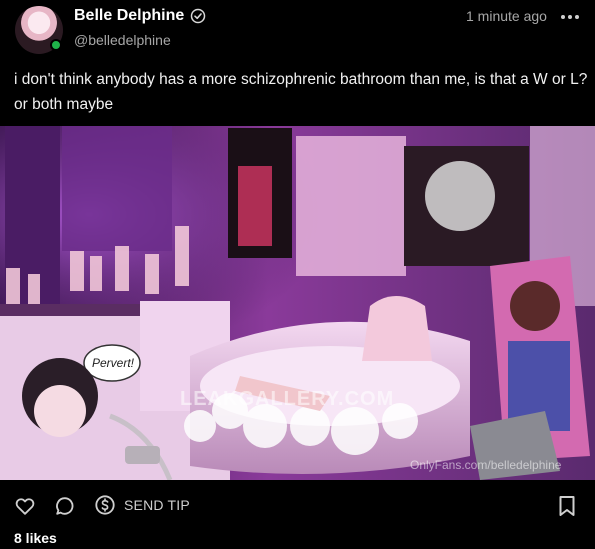  Describe the element at coordinates (56, 45) in the screenshot. I see `online-status-dot` at that location.